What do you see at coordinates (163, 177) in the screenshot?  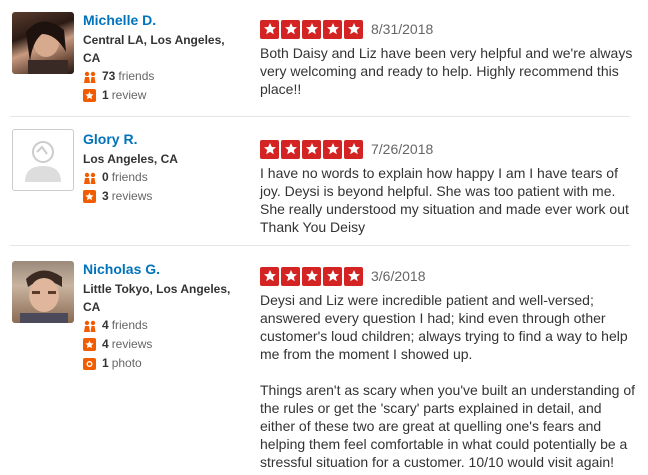 I see `friend-count: 0 friends` at bounding box center [163, 177].